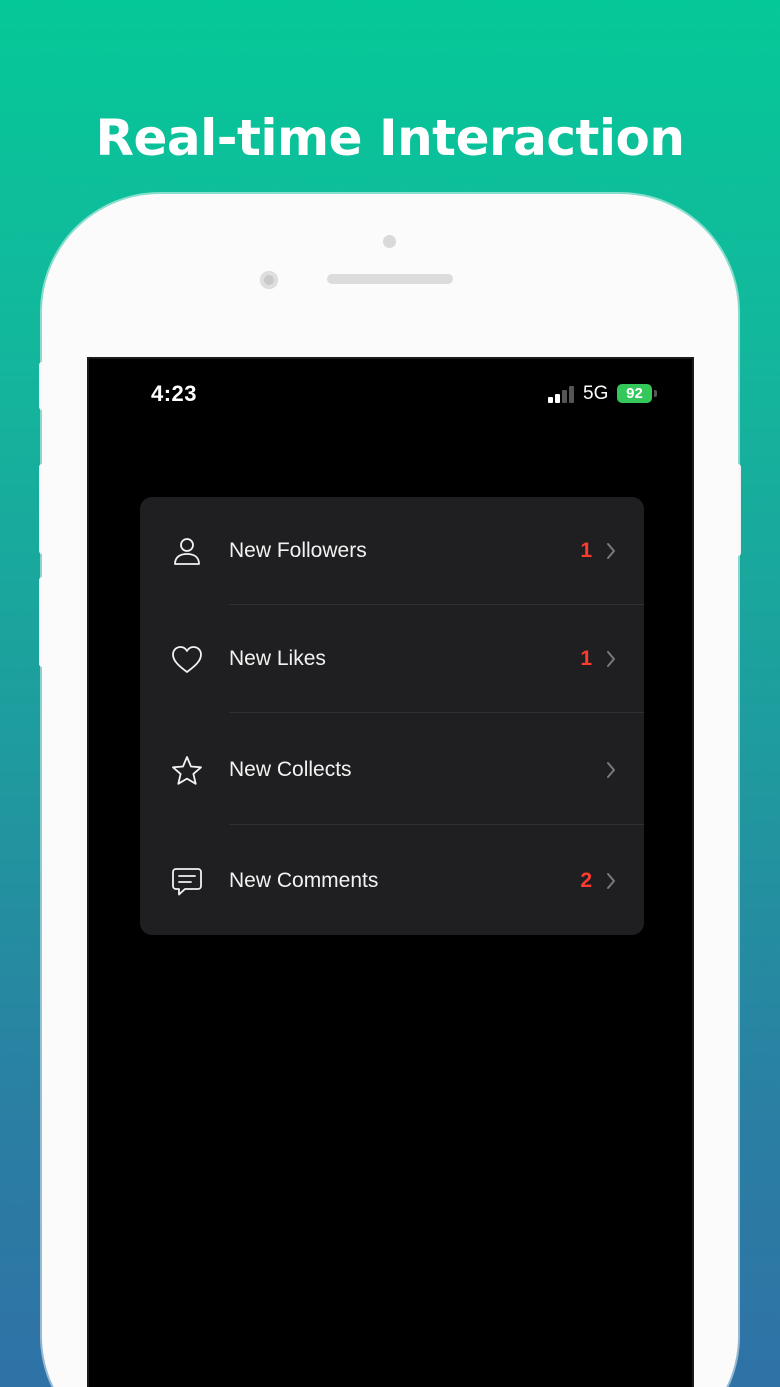  What do you see at coordinates (187, 882) in the screenshot?
I see `comment-icon` at bounding box center [187, 882].